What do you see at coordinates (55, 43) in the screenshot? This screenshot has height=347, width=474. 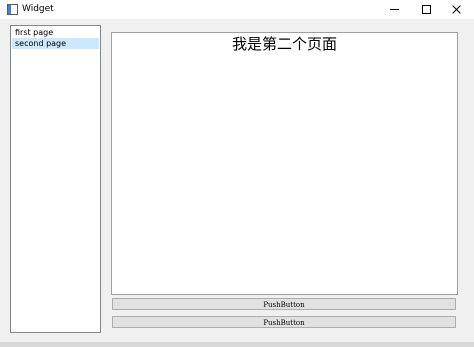 I see `list-item-second-page: second page` at bounding box center [55, 43].